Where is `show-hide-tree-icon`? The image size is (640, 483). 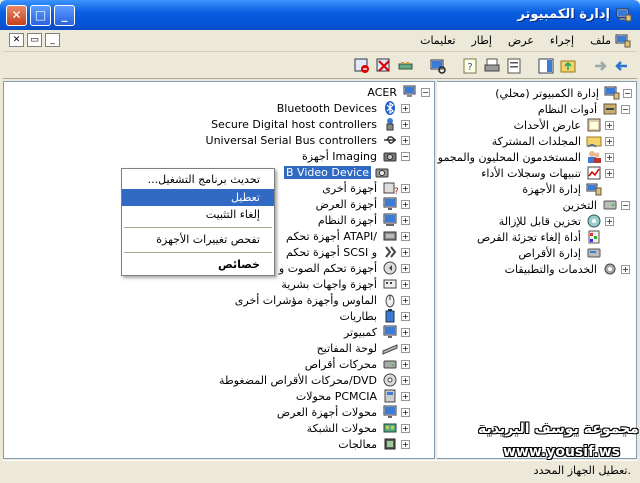 show-hide-tree-icon is located at coordinates (546, 66).